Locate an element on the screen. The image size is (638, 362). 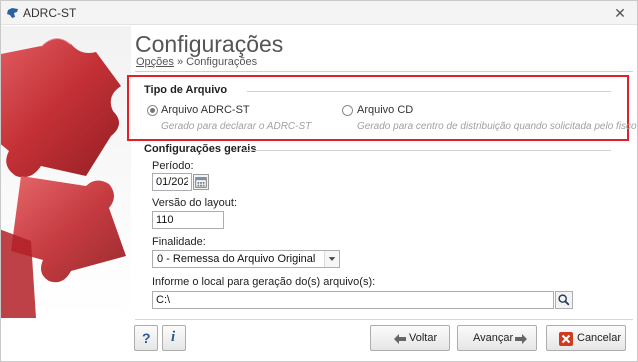
label-periodo: Período: is located at coordinates (173, 166).